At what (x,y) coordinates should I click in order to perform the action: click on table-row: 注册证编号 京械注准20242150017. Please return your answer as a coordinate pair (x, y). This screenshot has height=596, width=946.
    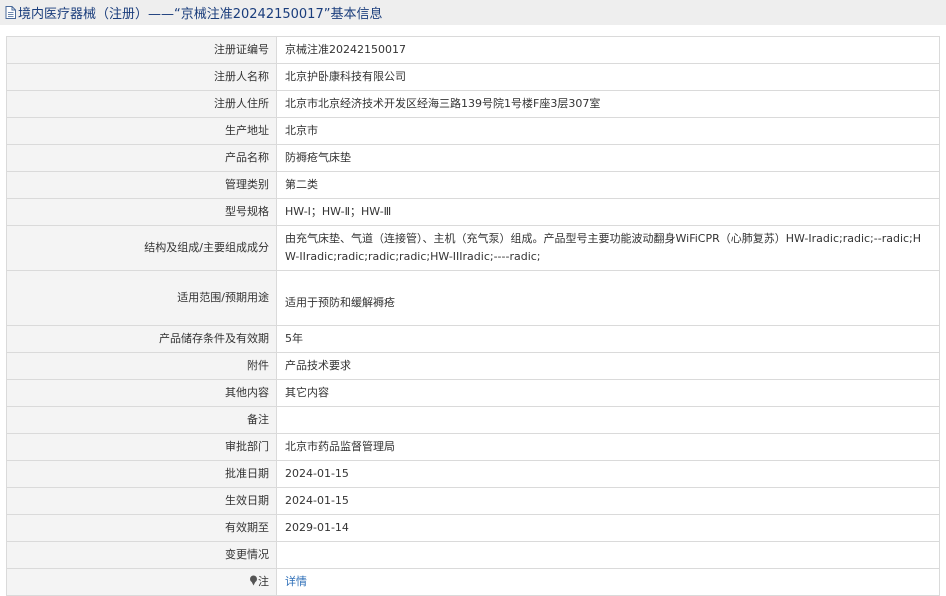
    Looking at the image, I should click on (473, 50).